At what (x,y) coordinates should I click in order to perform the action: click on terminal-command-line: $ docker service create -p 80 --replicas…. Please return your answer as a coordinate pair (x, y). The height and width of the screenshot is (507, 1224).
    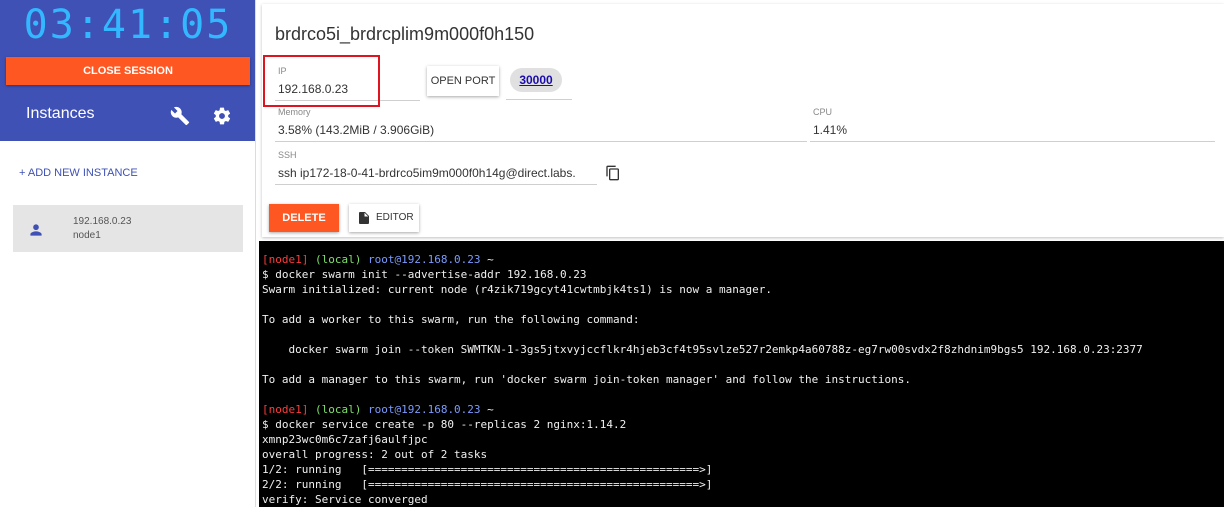
    Looking at the image, I should click on (444, 424).